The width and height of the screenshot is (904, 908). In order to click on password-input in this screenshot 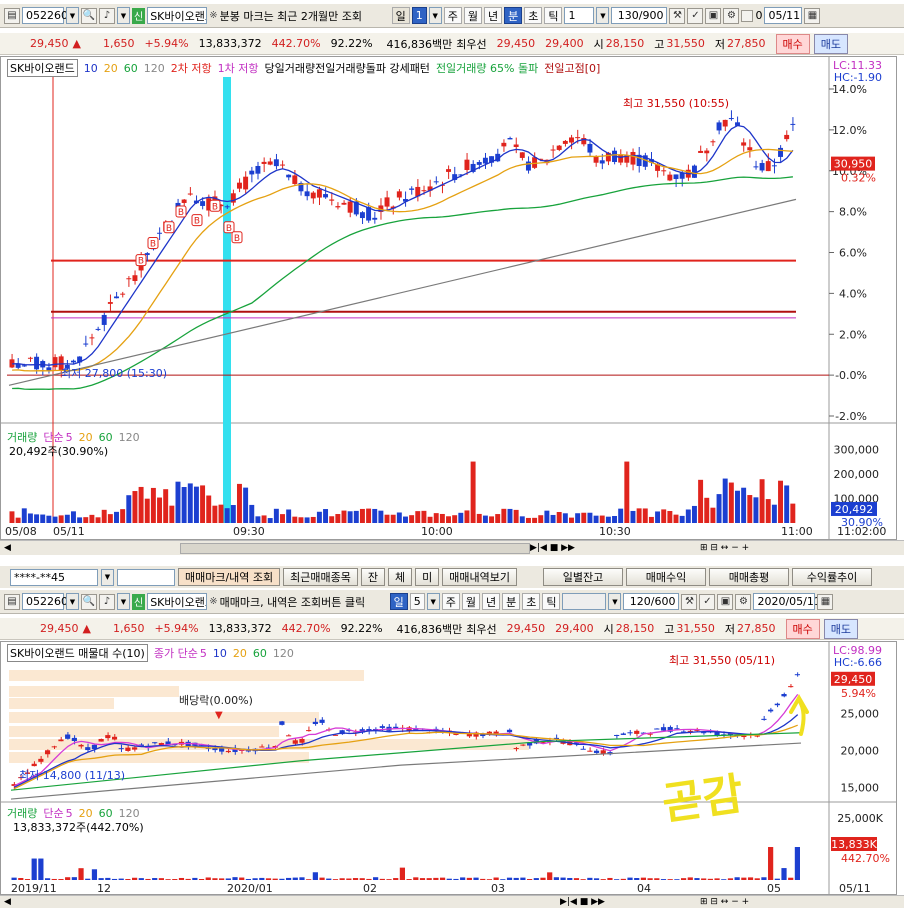, I will do `click(146, 577)`.